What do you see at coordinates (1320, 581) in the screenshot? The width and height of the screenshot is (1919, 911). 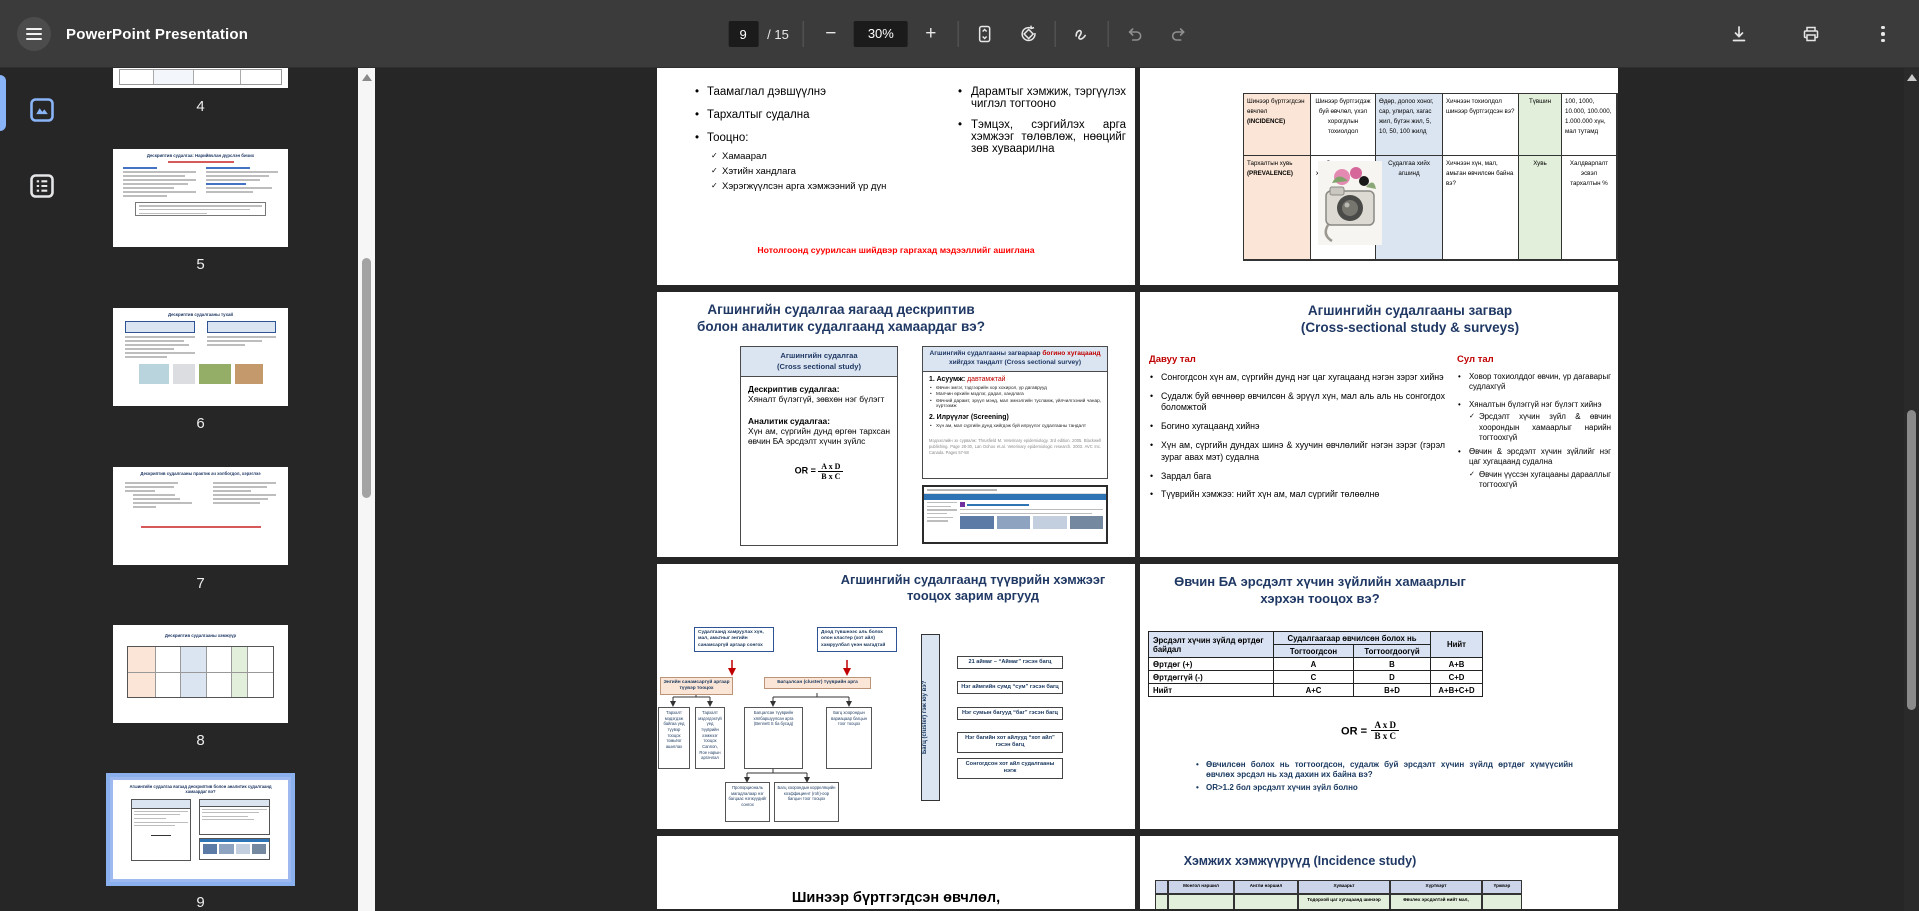 I see `slide-title: Өвчин БА эрсдэлт хүчин зүйлийн хамаарлыг` at bounding box center [1320, 581].